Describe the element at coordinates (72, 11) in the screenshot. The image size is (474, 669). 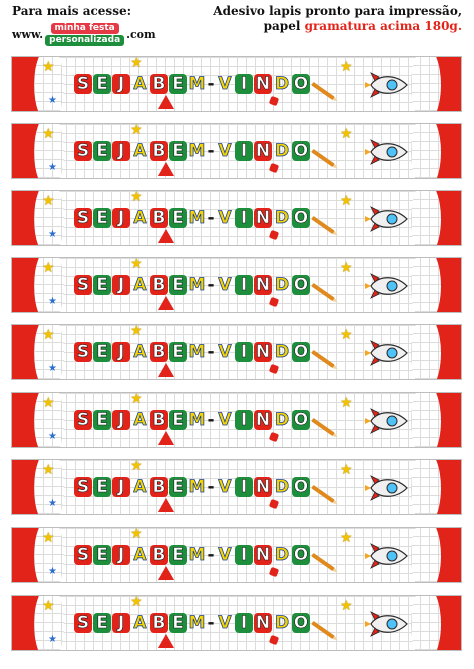
I see `header-left-title: Para mais acesse:` at that location.